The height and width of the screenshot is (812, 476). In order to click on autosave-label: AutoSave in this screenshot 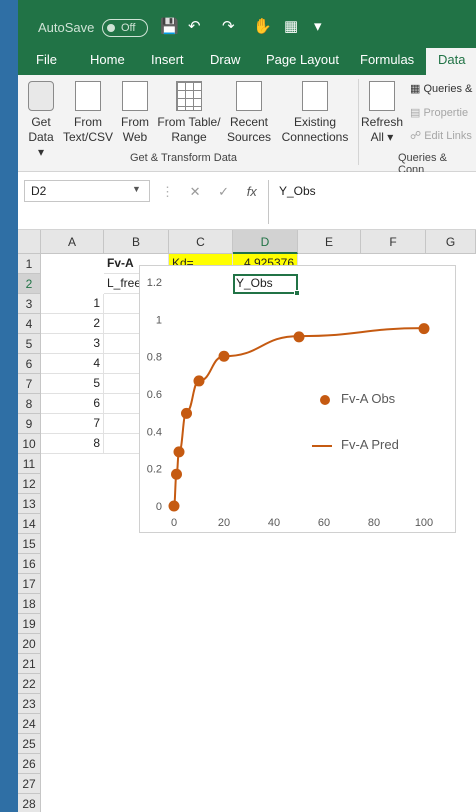, I will do `click(66, 27)`.